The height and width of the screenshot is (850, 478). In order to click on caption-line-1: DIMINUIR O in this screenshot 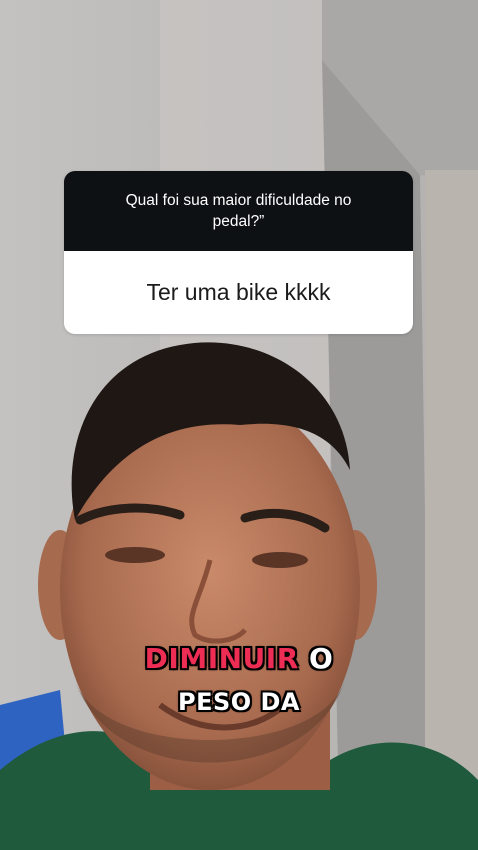, I will do `click(239, 658)`.